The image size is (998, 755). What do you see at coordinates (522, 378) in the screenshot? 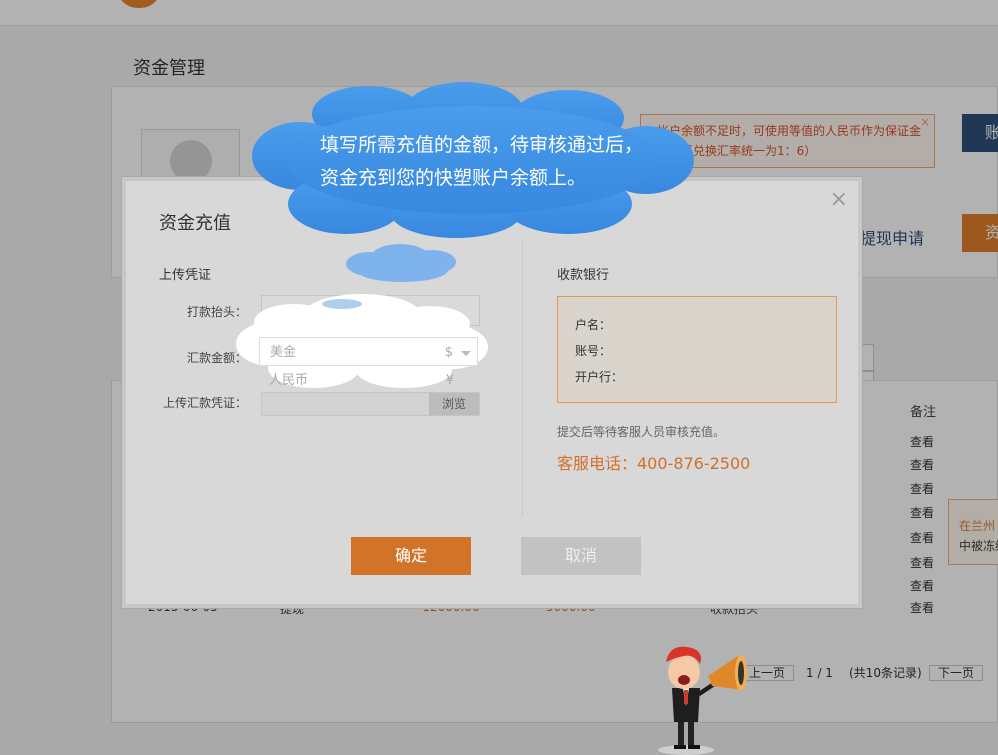
I see `divider` at bounding box center [522, 378].